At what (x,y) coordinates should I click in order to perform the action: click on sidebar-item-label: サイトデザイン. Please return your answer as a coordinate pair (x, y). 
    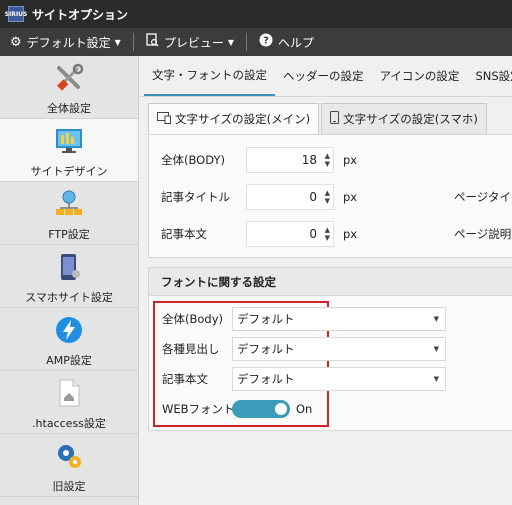
    Looking at the image, I should click on (69, 171).